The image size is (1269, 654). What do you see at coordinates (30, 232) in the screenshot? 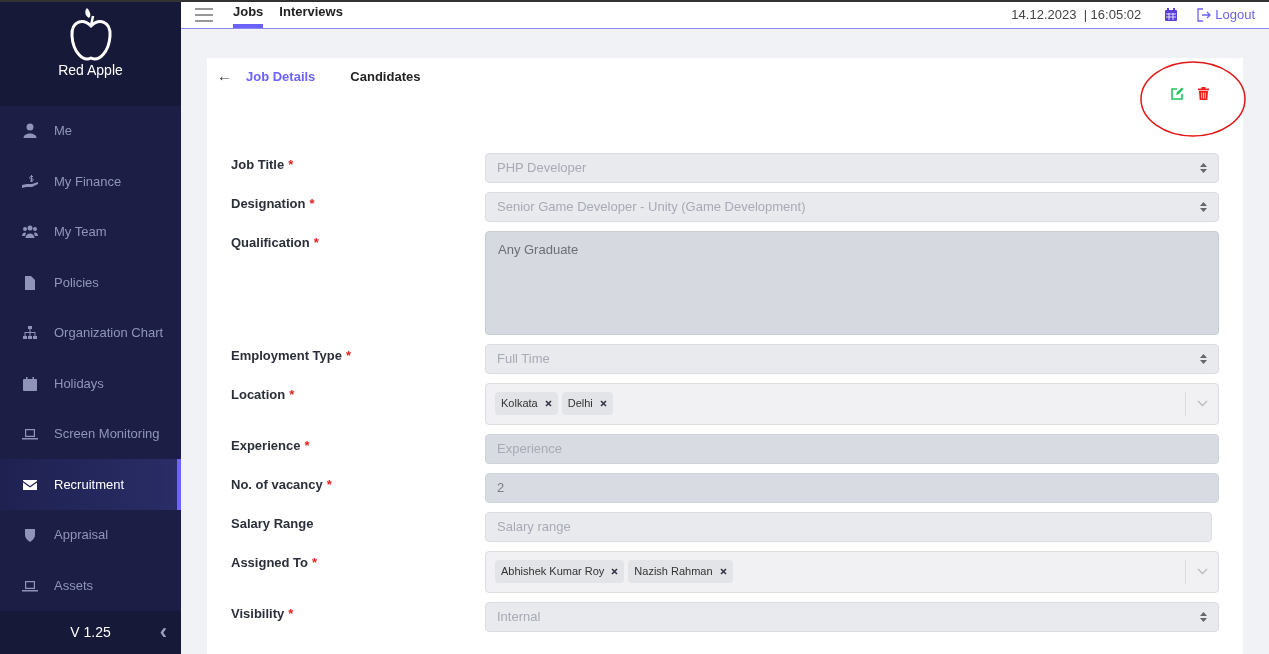
I see `team-icon` at bounding box center [30, 232].